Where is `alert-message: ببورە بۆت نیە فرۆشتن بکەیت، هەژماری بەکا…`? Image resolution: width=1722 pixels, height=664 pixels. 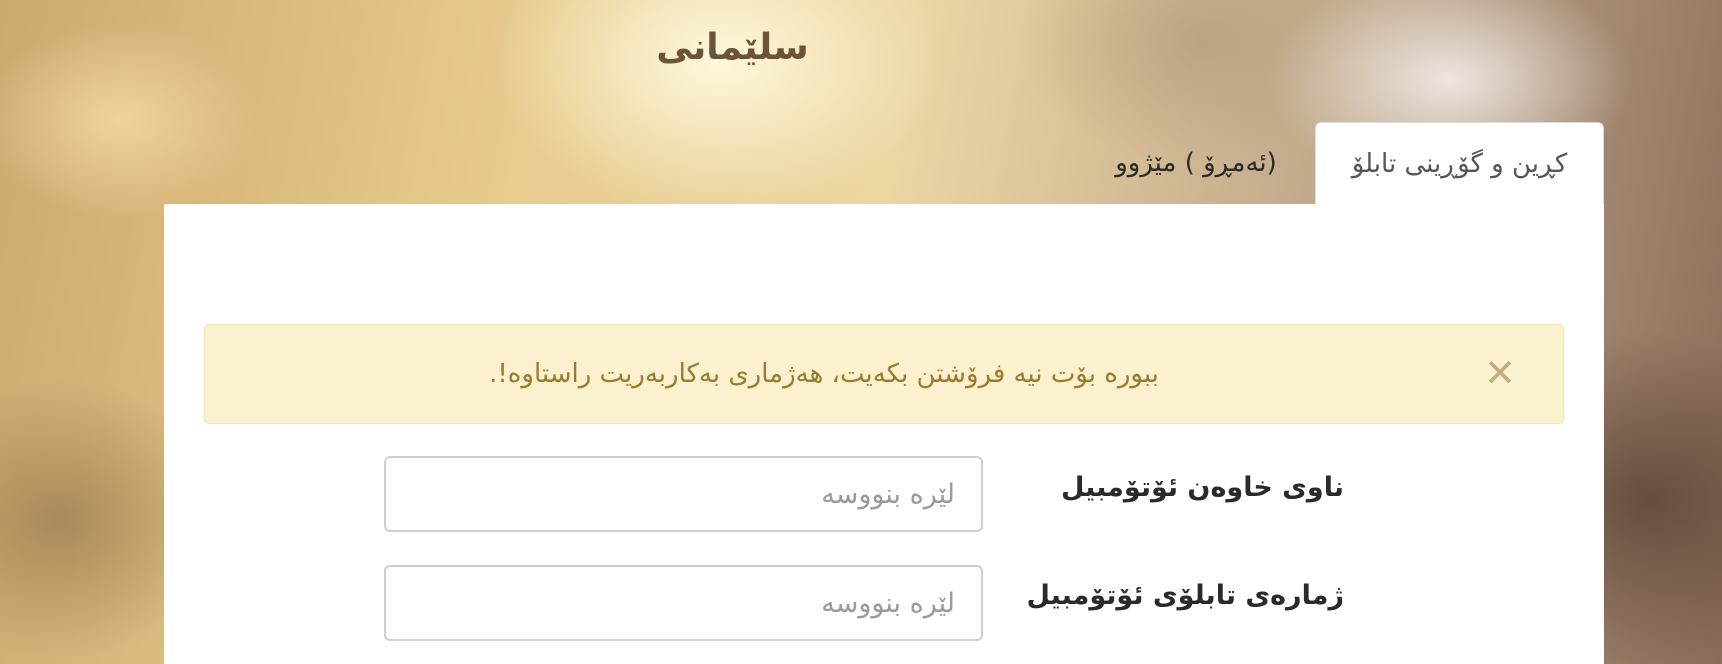
alert-message: ببورە بۆت نیە فرۆشتن بکەیت، هەژماری بەکا… is located at coordinates (824, 374).